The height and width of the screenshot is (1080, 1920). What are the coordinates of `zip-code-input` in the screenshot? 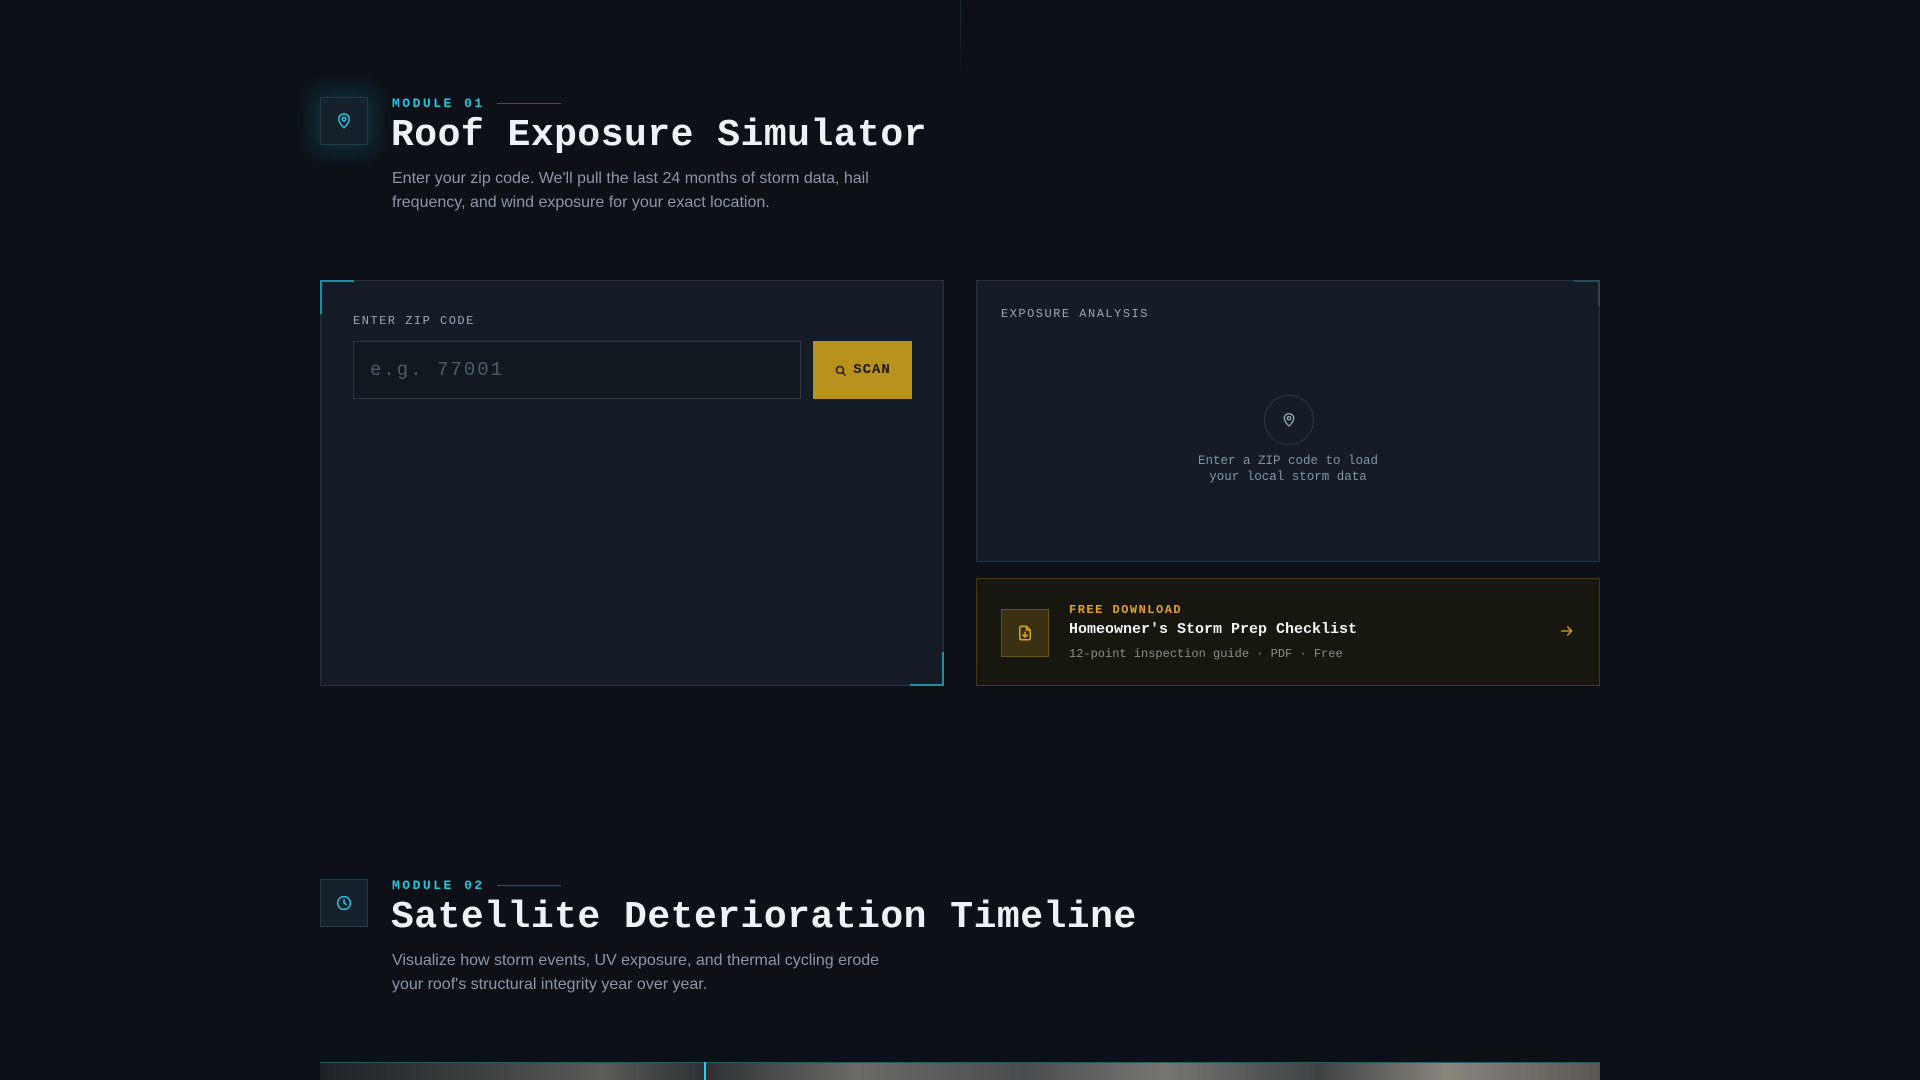 It's located at (577, 370).